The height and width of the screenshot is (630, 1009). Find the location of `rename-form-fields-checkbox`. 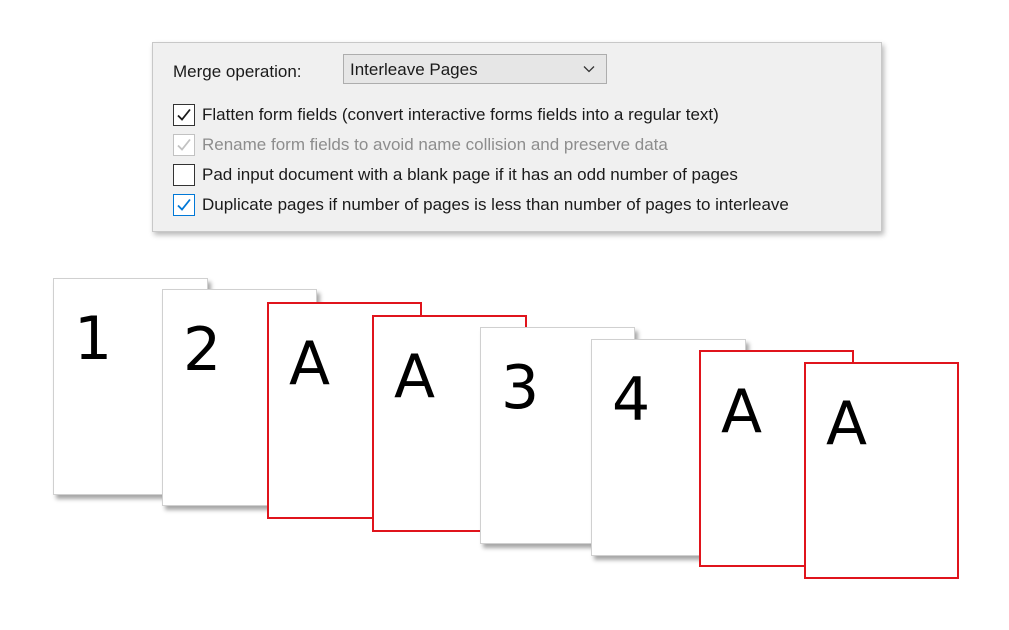

rename-form-fields-checkbox is located at coordinates (184, 145).